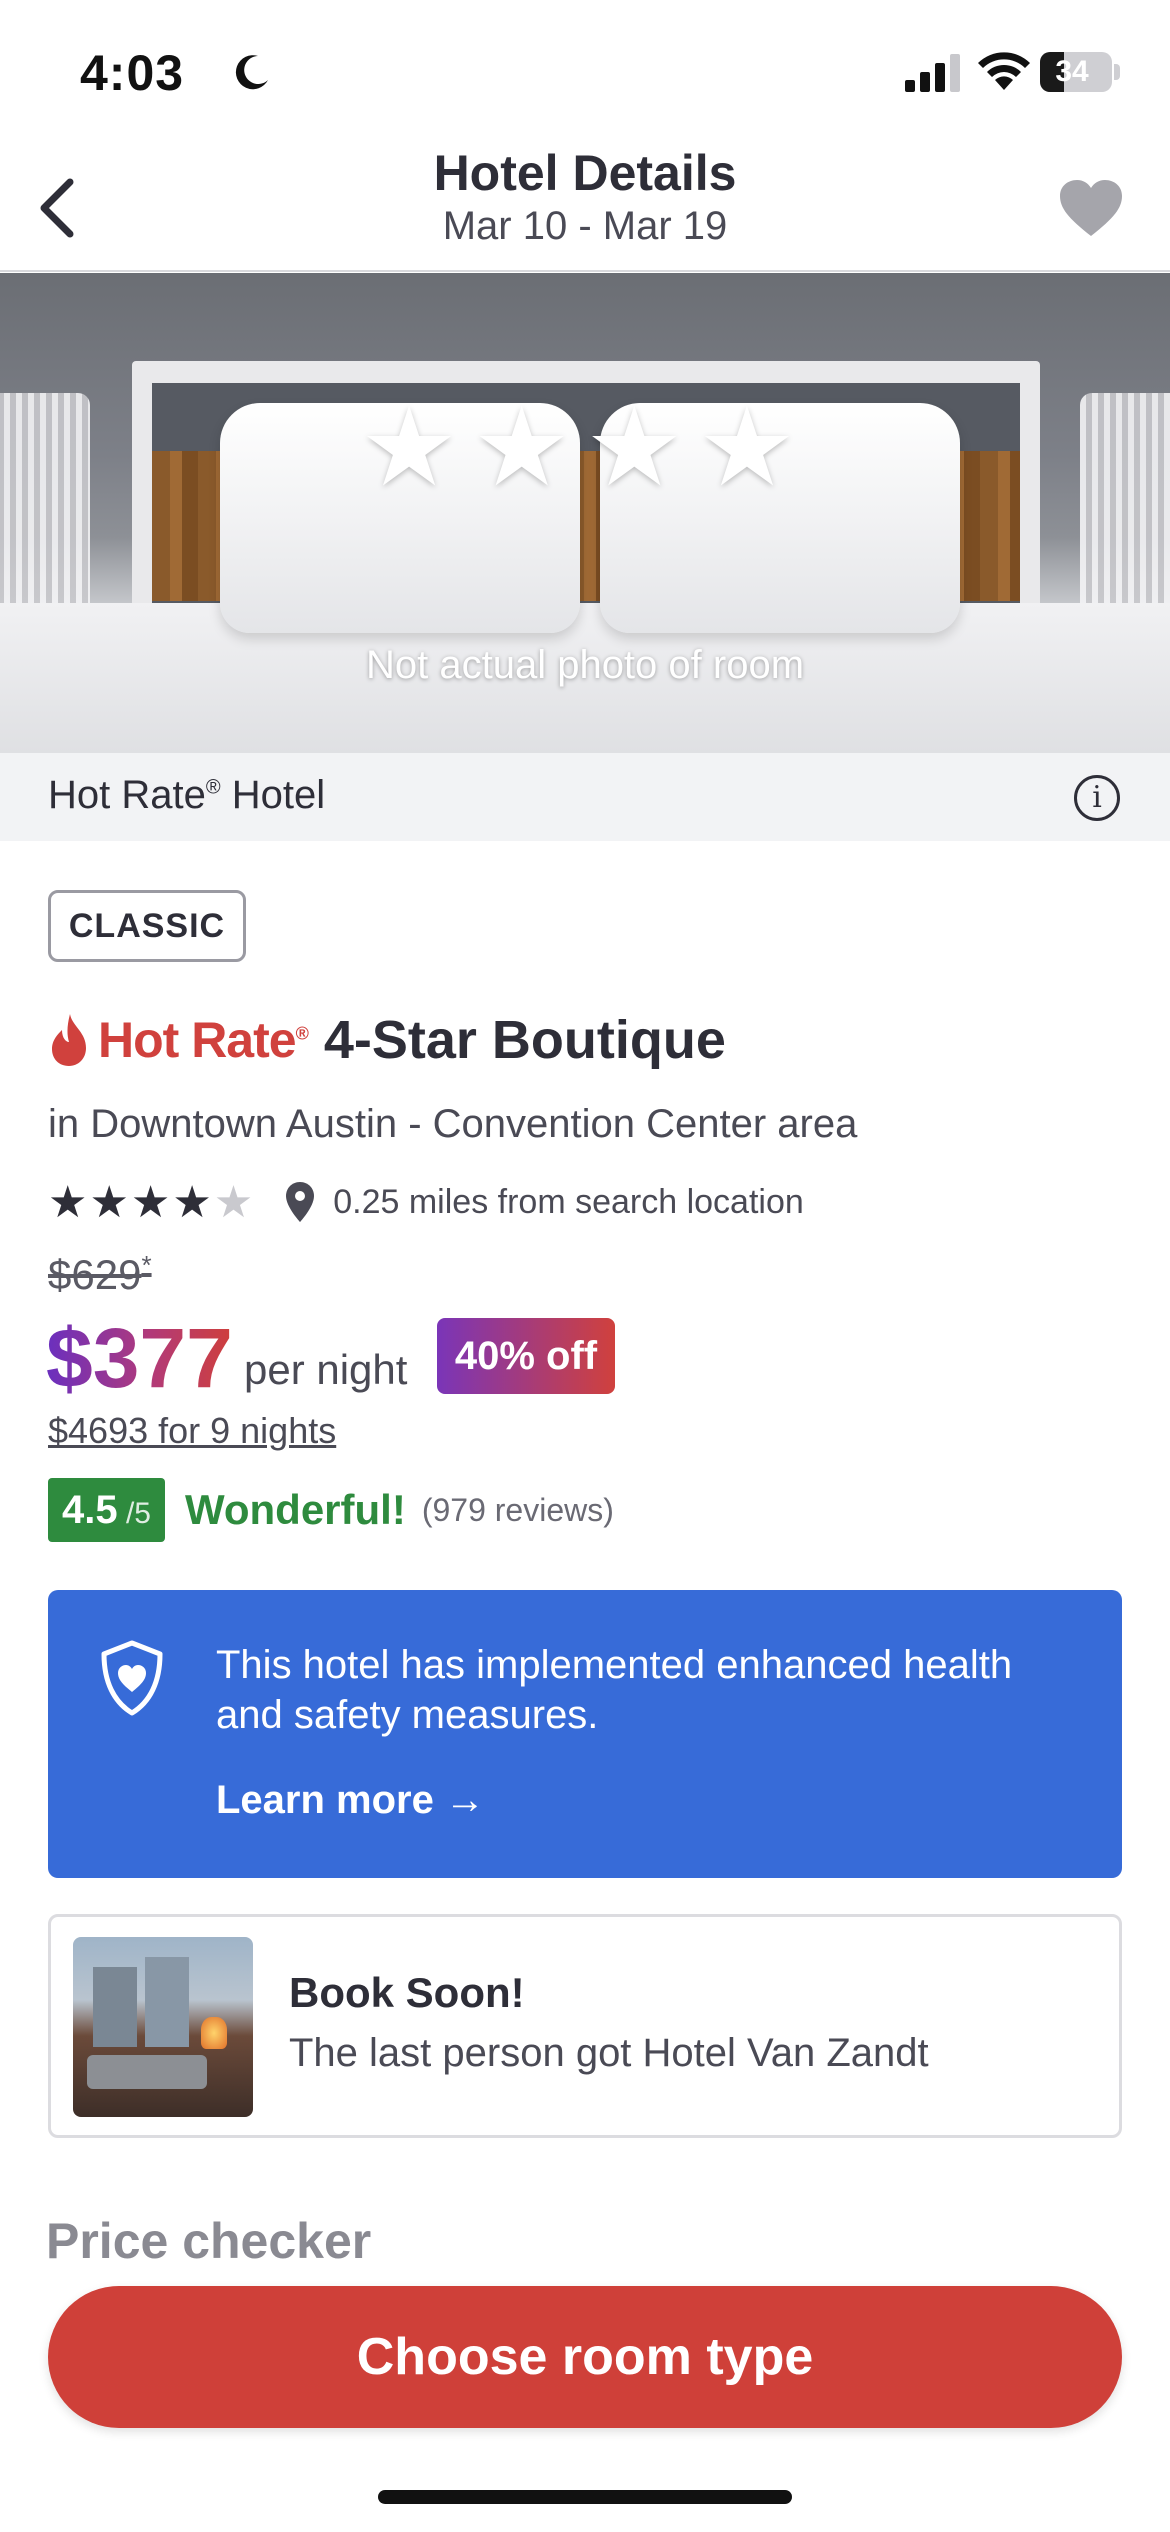  What do you see at coordinates (585, 665) in the screenshot?
I see `photo-disclaimer: Not actual photo of room` at bounding box center [585, 665].